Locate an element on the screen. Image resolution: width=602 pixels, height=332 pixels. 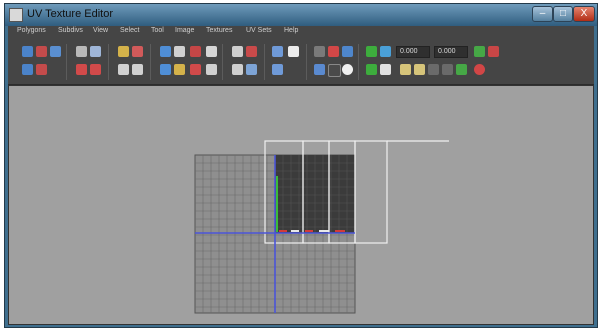
dim-image-icon is located at coordinates (277, 69).